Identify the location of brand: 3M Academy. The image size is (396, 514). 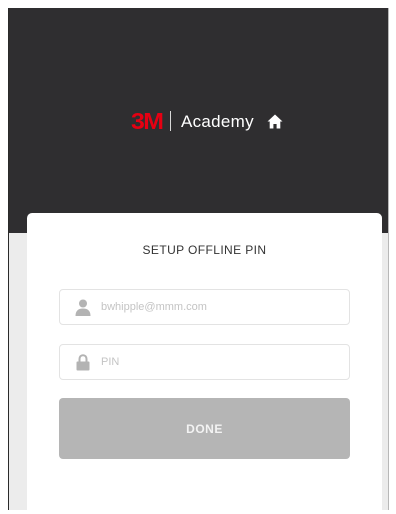
(207, 121).